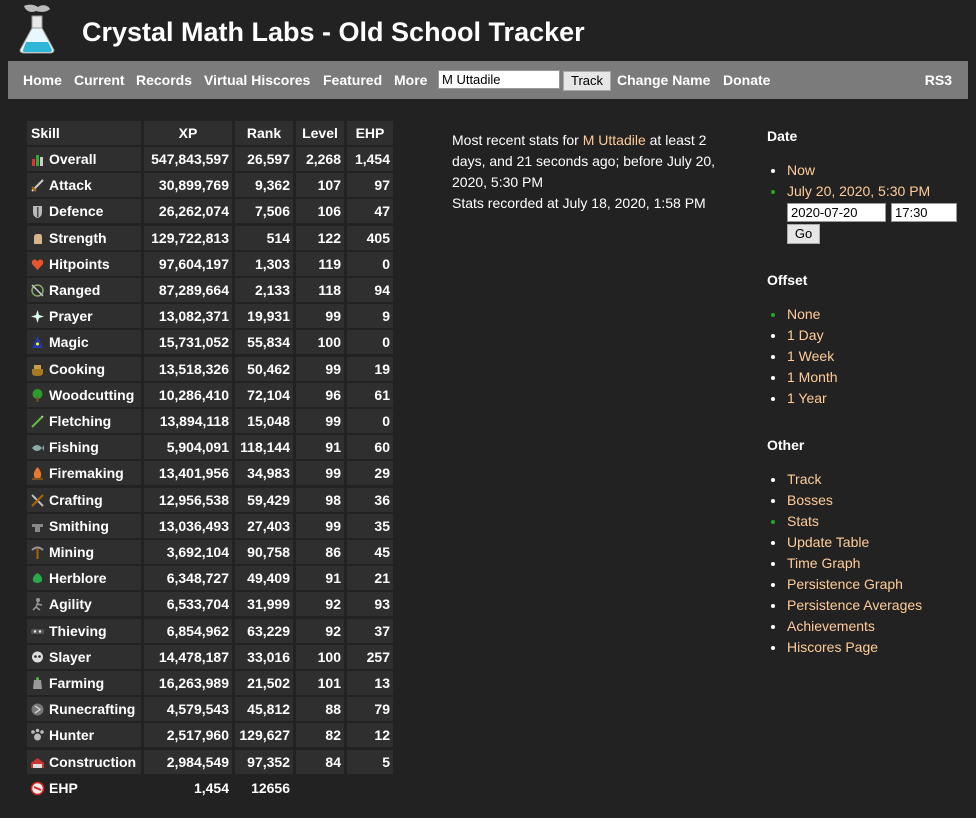 This screenshot has width=976, height=818. I want to click on skill-name-link: Construction, so click(92, 762).